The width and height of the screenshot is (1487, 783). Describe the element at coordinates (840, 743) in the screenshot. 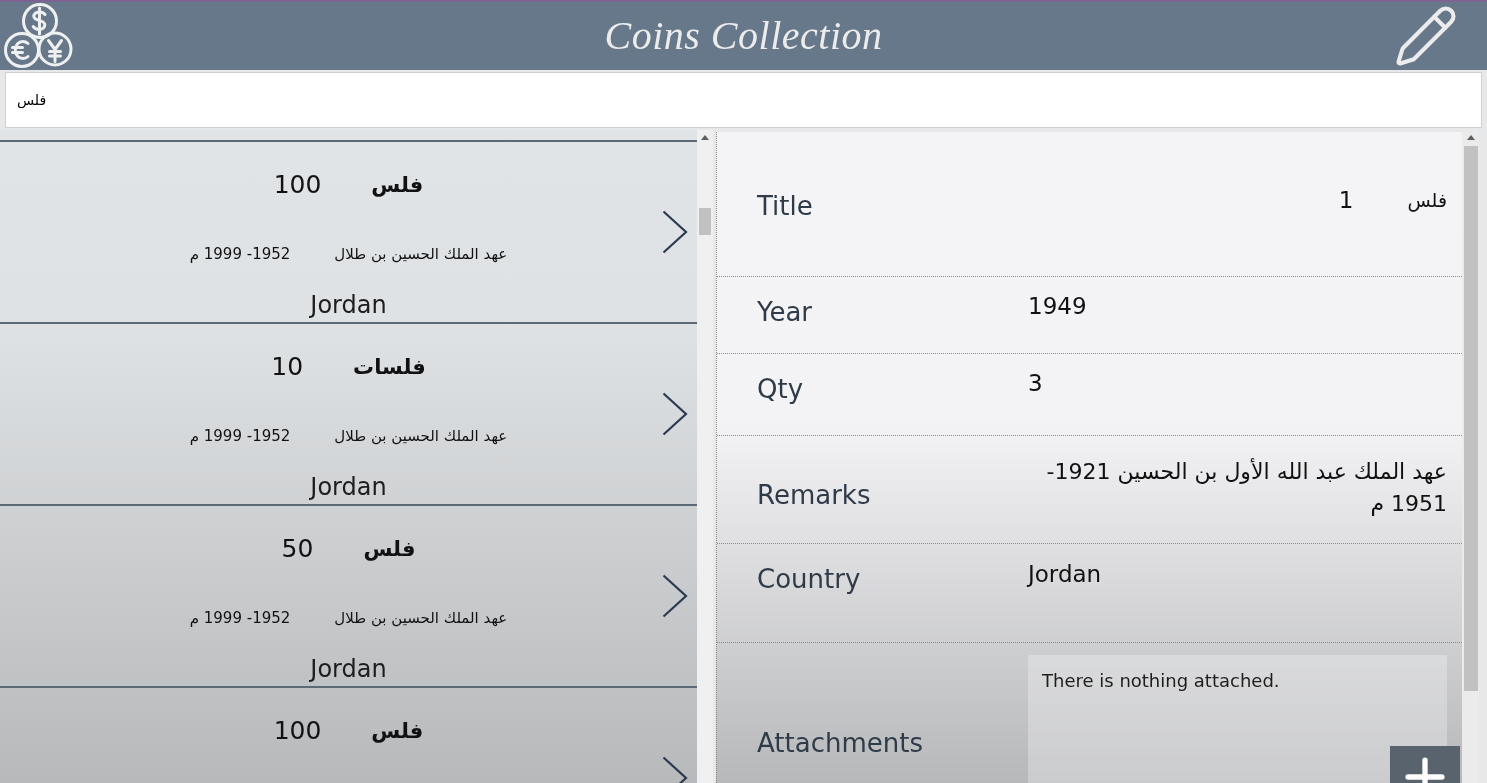

I see `field-label: Attachments` at that location.